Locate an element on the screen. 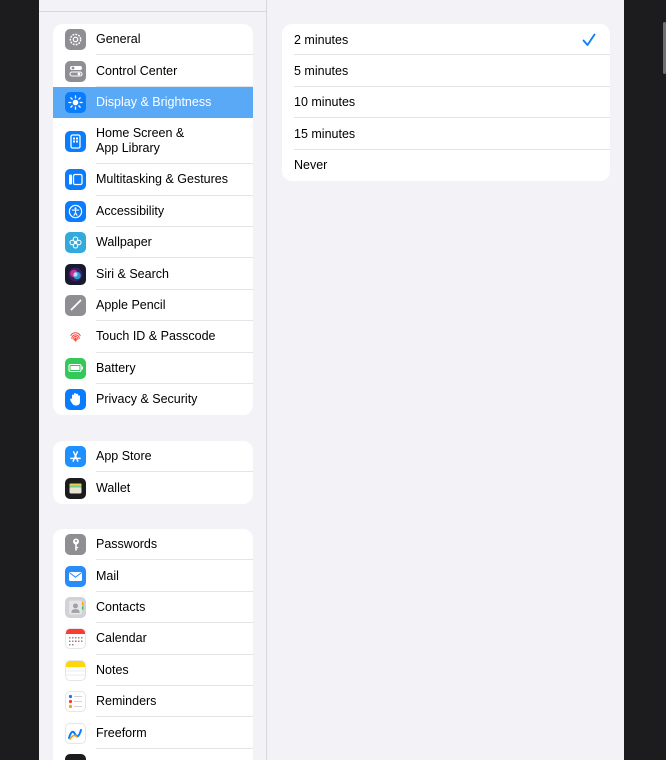 This screenshot has height=760, width=666. option-label: 5 minutes is located at coordinates (321, 71).